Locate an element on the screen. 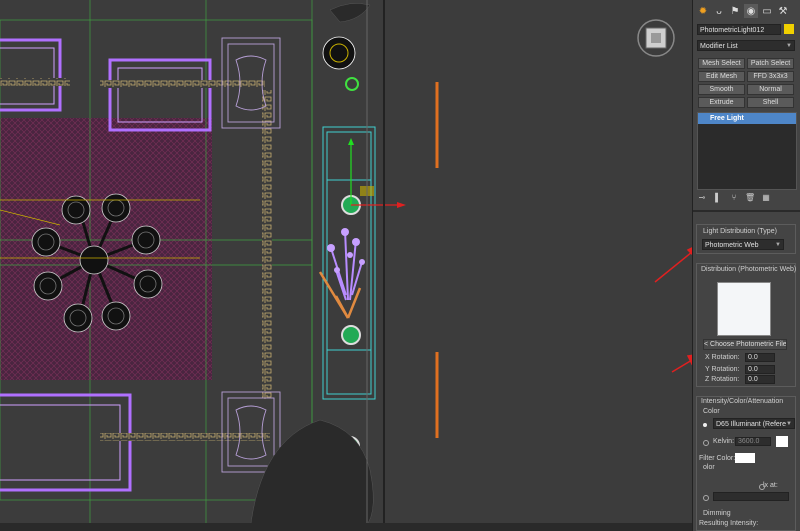 This screenshot has height=531, width=800. display-icon: ▭ is located at coordinates (767, 11).